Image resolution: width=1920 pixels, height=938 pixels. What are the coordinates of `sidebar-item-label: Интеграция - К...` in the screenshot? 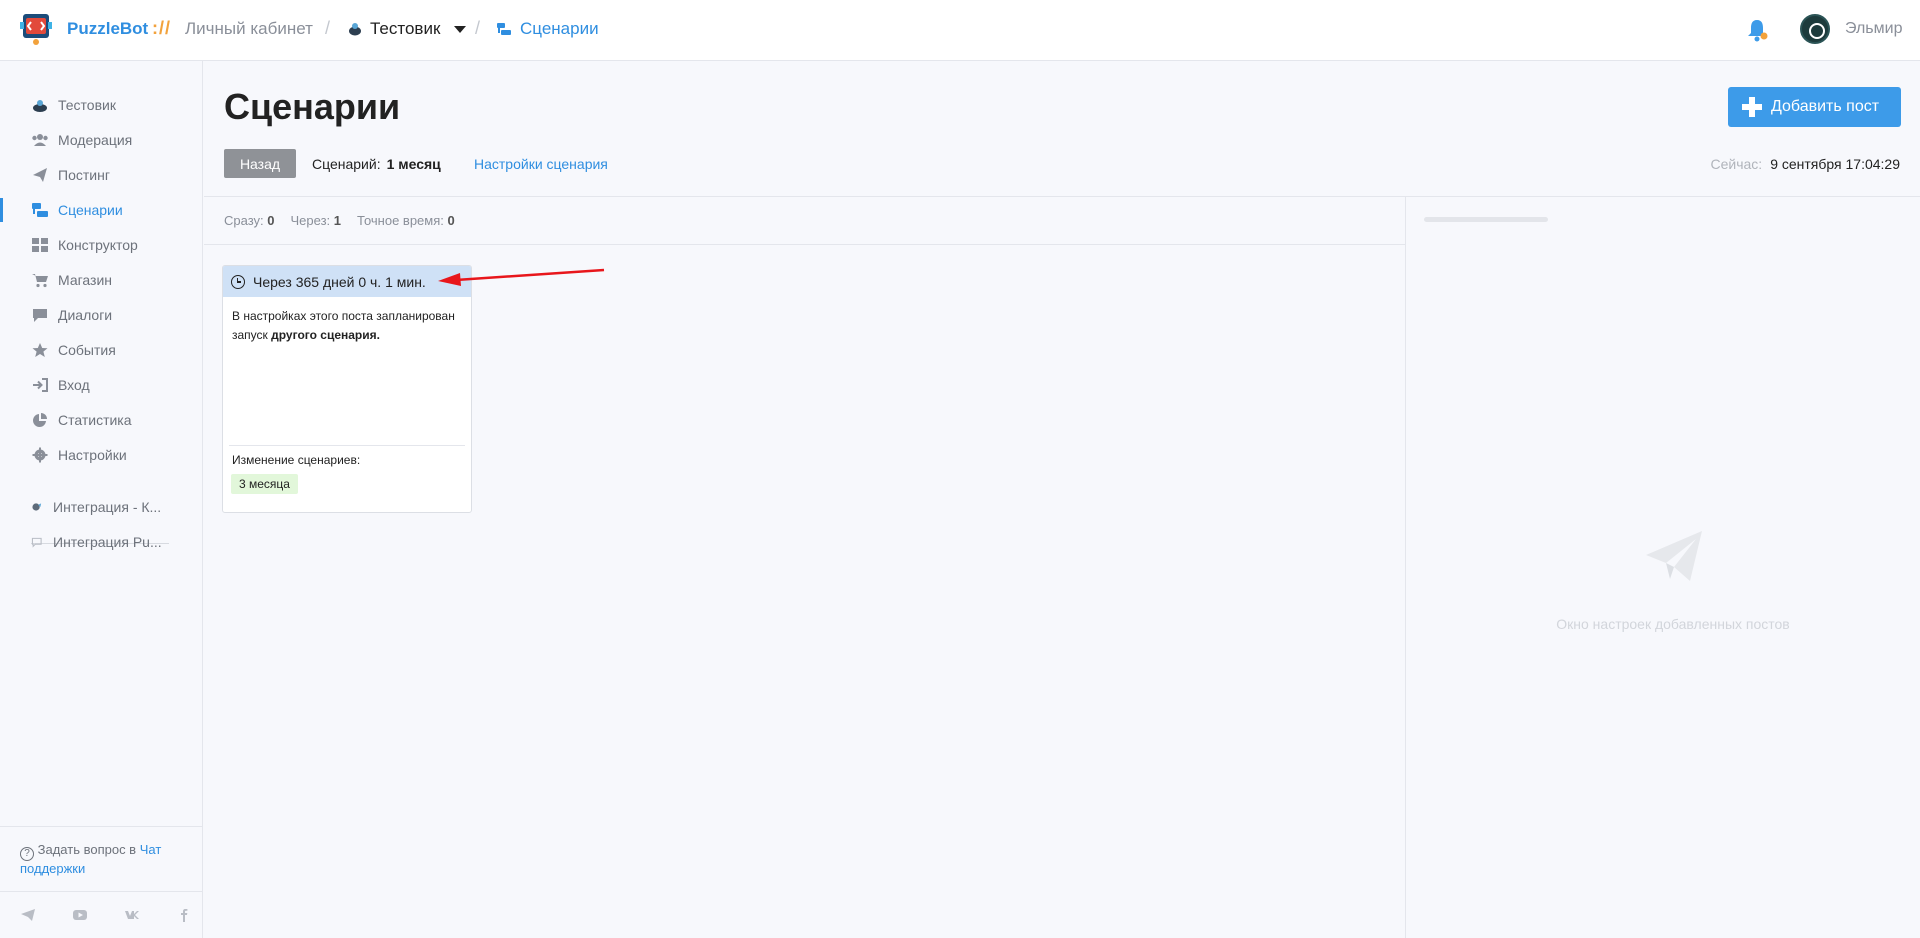 It's located at (107, 507).